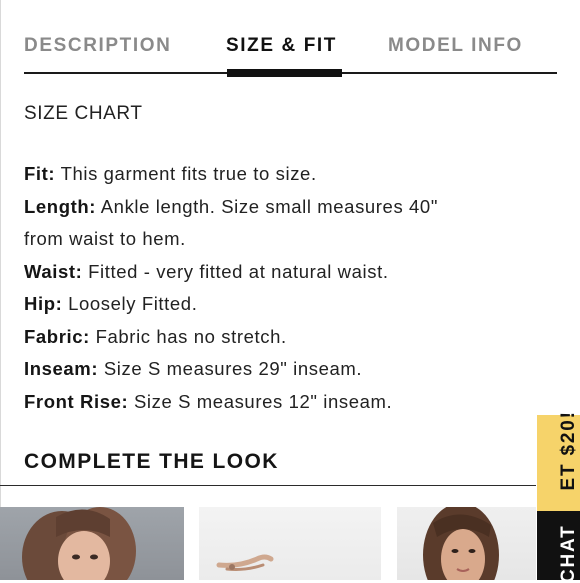 Image resolution: width=580 pixels, height=583 pixels. I want to click on complete-the-look-heading: COMPLETE THE LOOK, so click(151, 461).